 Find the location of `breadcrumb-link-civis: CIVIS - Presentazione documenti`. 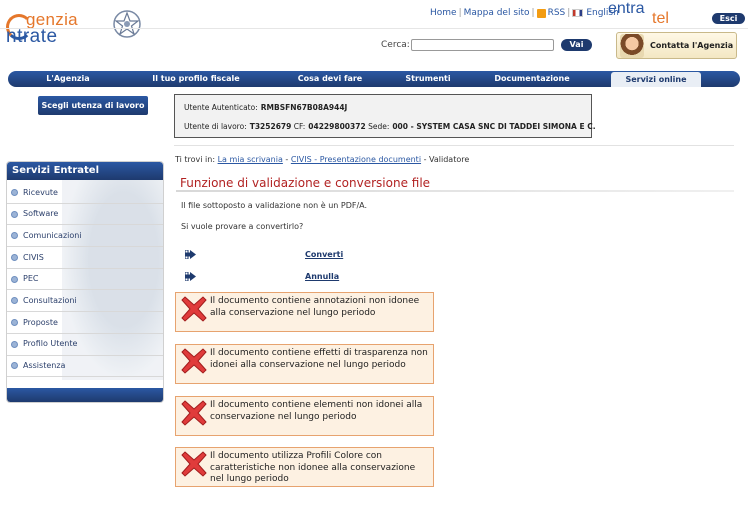

breadcrumb-link-civis: CIVIS - Presentazione documenti is located at coordinates (356, 159).